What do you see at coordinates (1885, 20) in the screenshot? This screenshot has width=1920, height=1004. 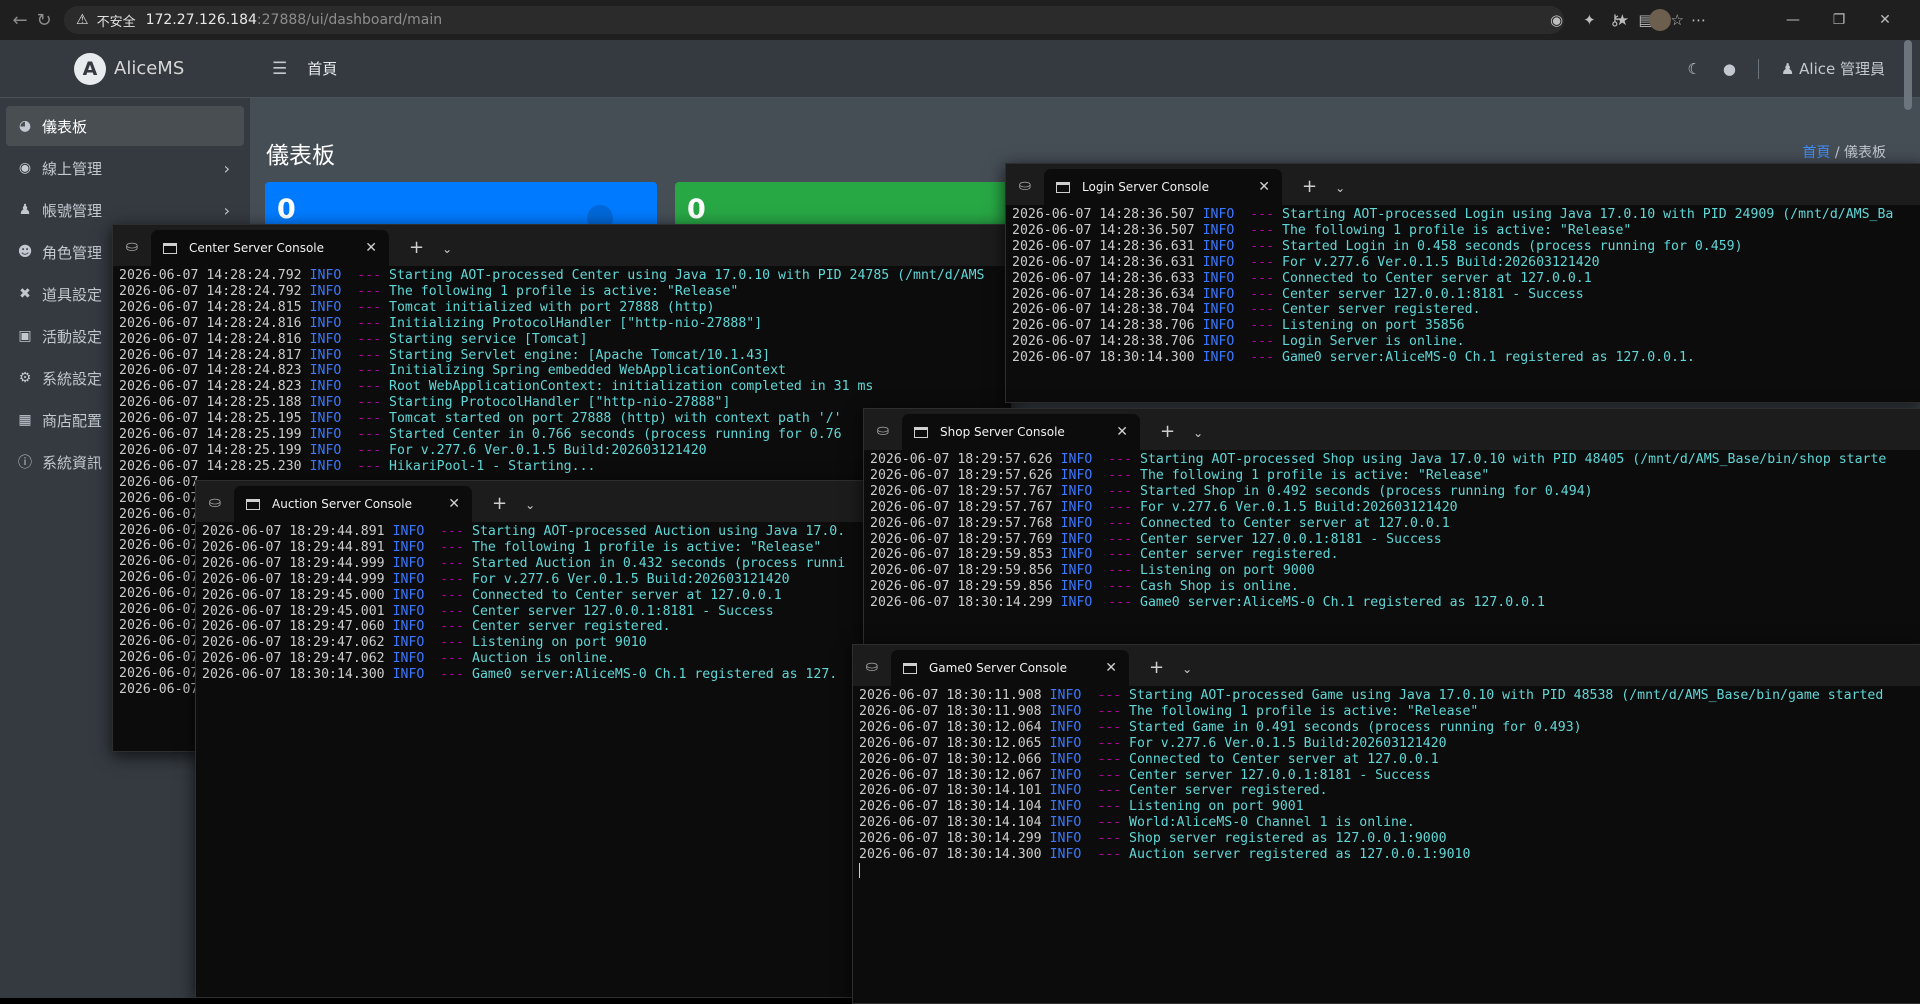 I see `close-icon: ✕` at bounding box center [1885, 20].